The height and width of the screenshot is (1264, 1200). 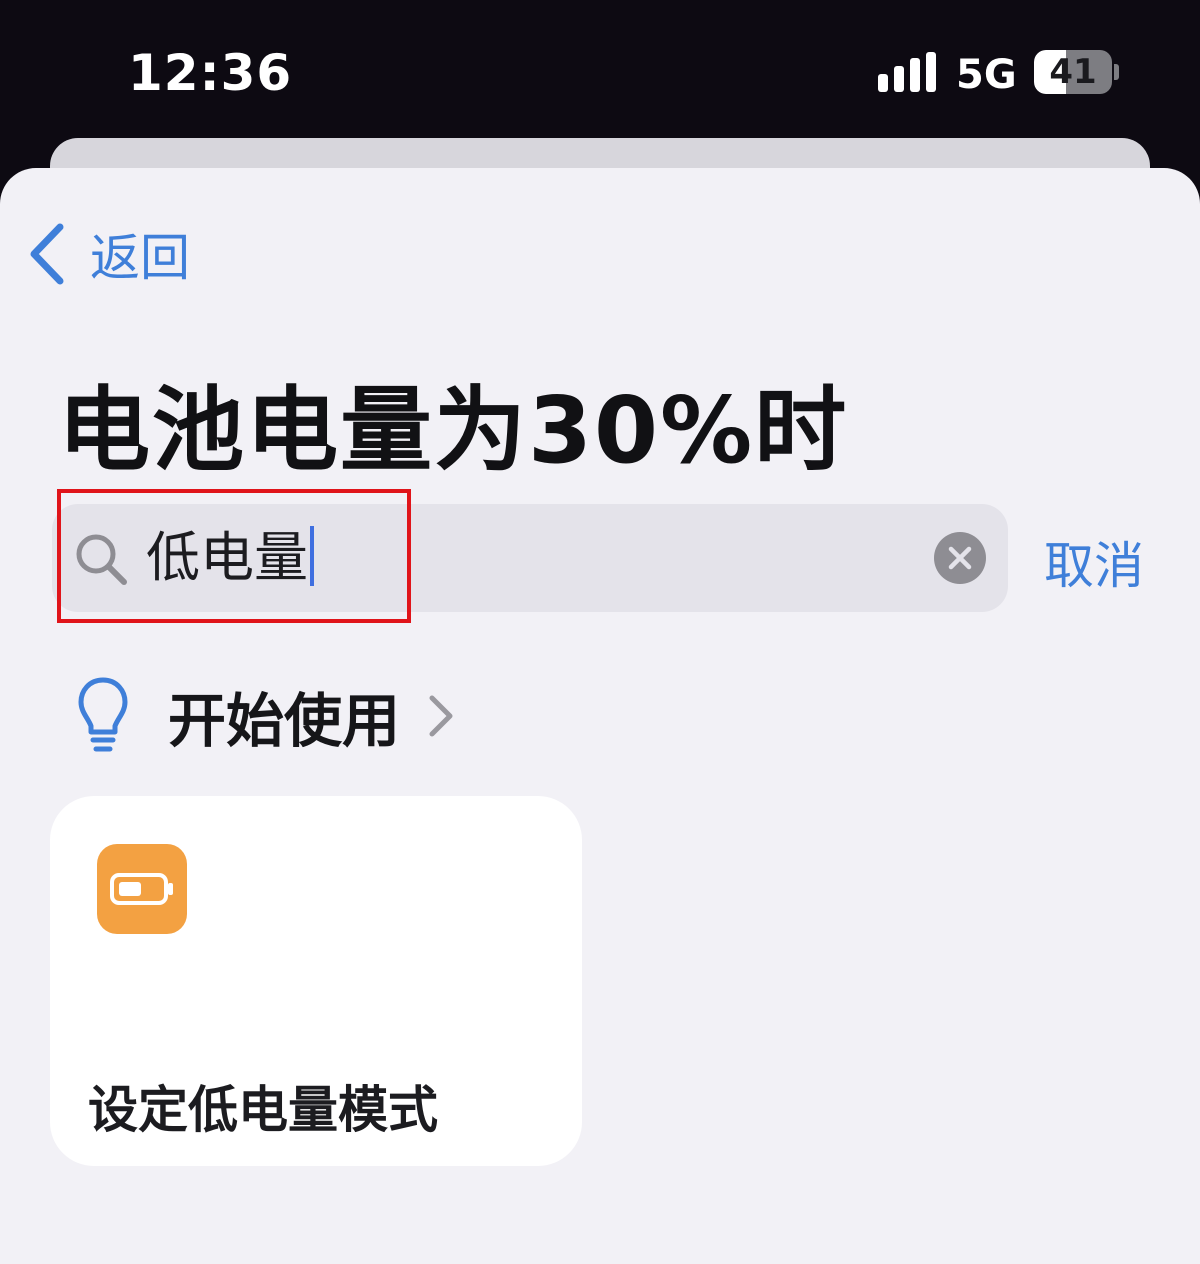 What do you see at coordinates (316, 981) in the screenshot?
I see `action-card-low-power-mode: 设定低电量模式` at bounding box center [316, 981].